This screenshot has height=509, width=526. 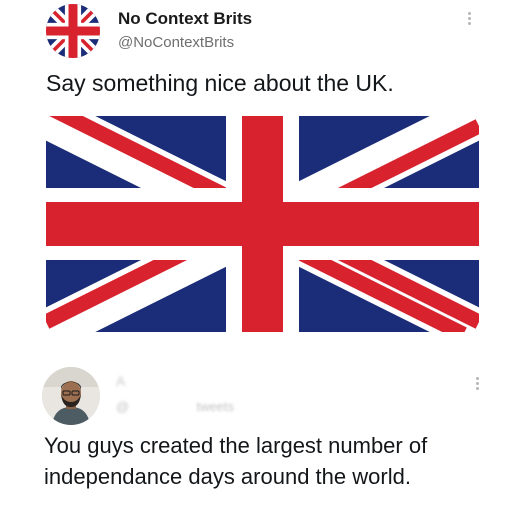 What do you see at coordinates (175, 406) in the screenshot?
I see `reply-author-handle: @ tweets` at bounding box center [175, 406].